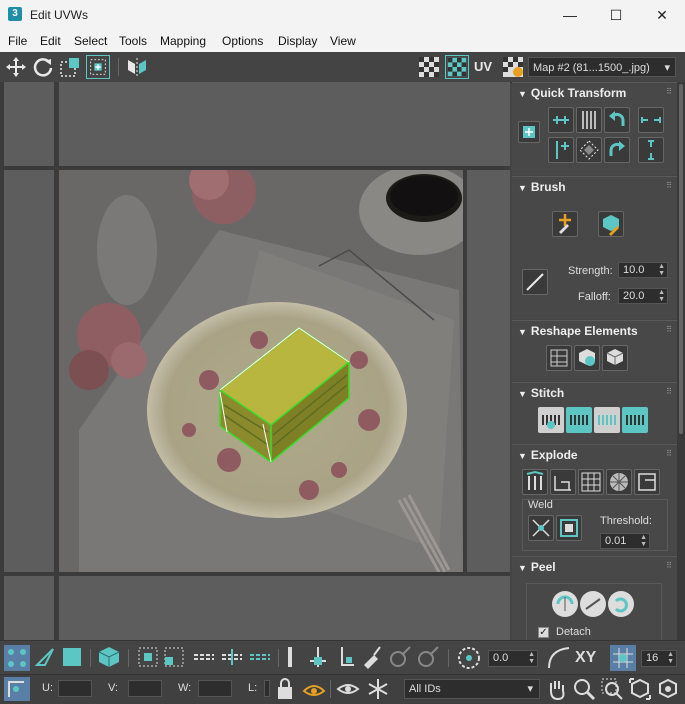 This screenshot has width=685, height=704. What do you see at coordinates (109, 657) in the screenshot?
I see `element-mode-icon` at bounding box center [109, 657].